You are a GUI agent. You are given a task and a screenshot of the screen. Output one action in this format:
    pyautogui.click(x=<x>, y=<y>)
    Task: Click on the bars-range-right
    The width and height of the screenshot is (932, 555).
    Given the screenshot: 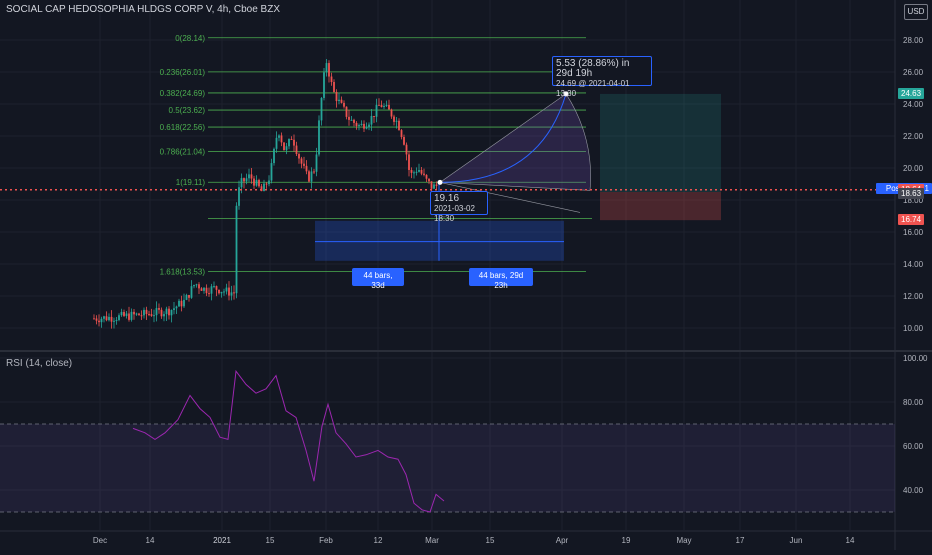 What is the action you would take?
    pyautogui.click(x=501, y=240)
    